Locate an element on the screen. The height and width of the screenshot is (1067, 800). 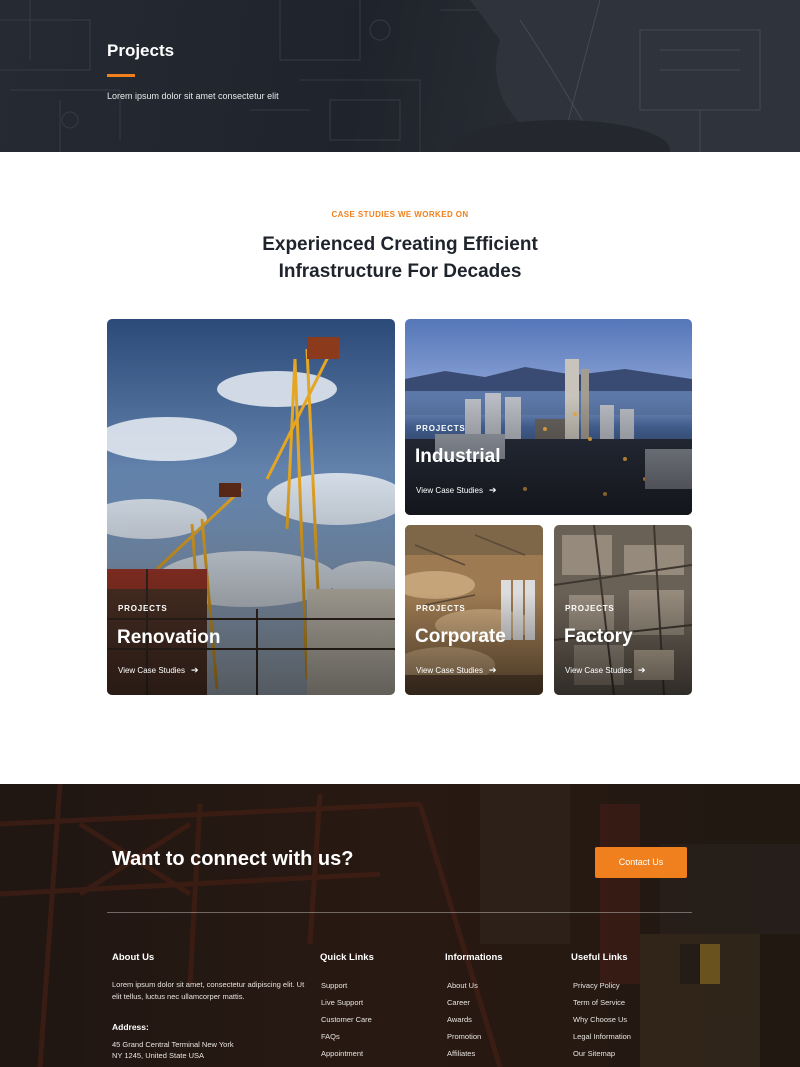
footer-informations-heading: Informations is located at coordinates (474, 957).